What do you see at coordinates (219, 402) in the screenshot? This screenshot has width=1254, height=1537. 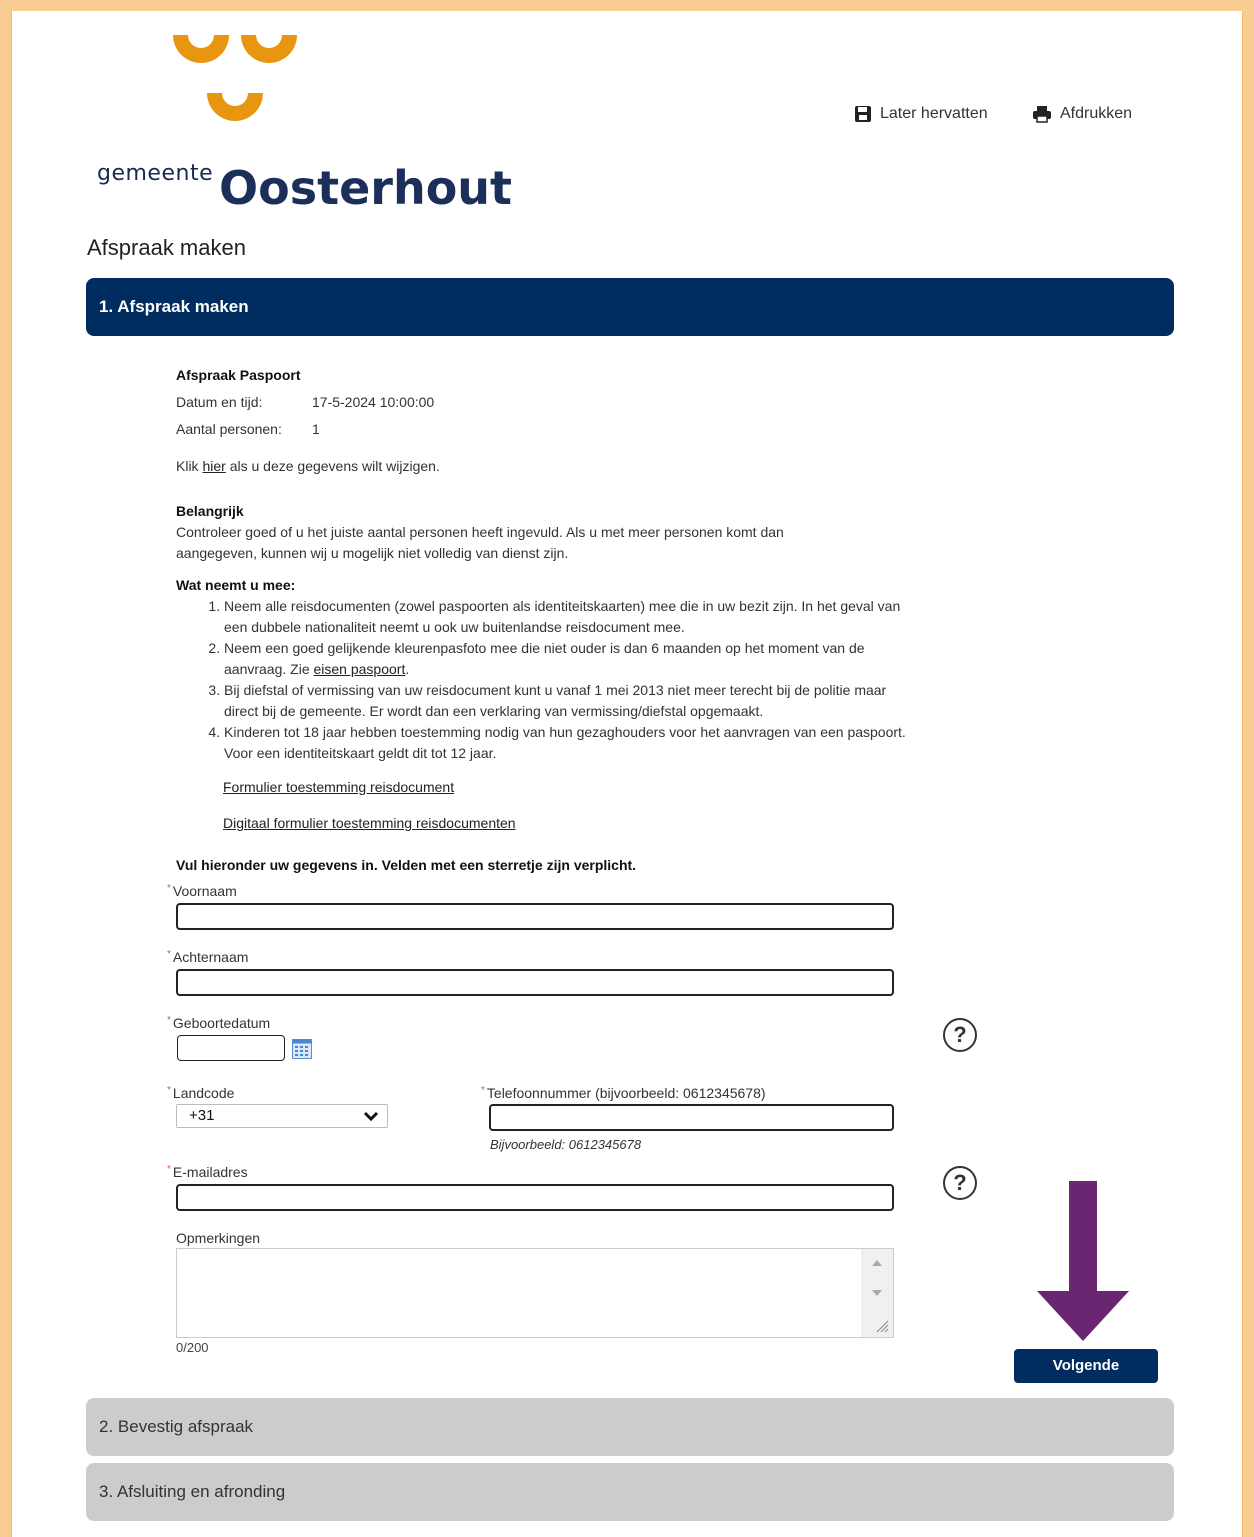 I see `datetime-label: Datum en tijd:` at bounding box center [219, 402].